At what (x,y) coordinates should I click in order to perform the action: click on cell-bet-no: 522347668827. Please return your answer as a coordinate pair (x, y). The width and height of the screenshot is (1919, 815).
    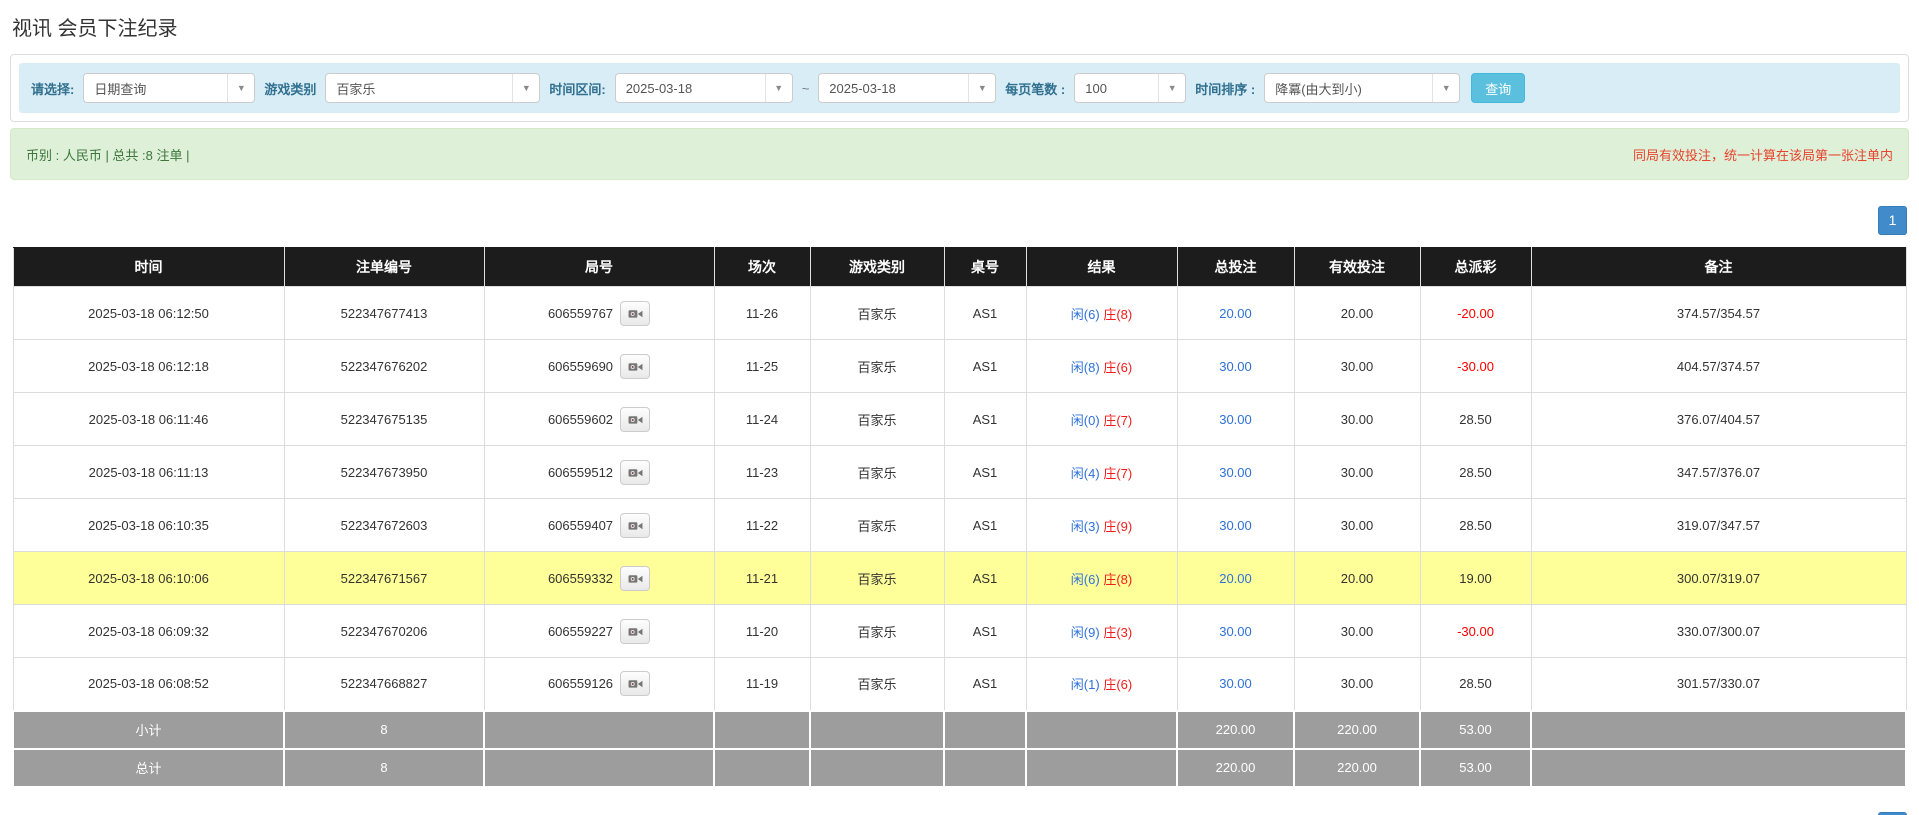
    Looking at the image, I should click on (384, 684).